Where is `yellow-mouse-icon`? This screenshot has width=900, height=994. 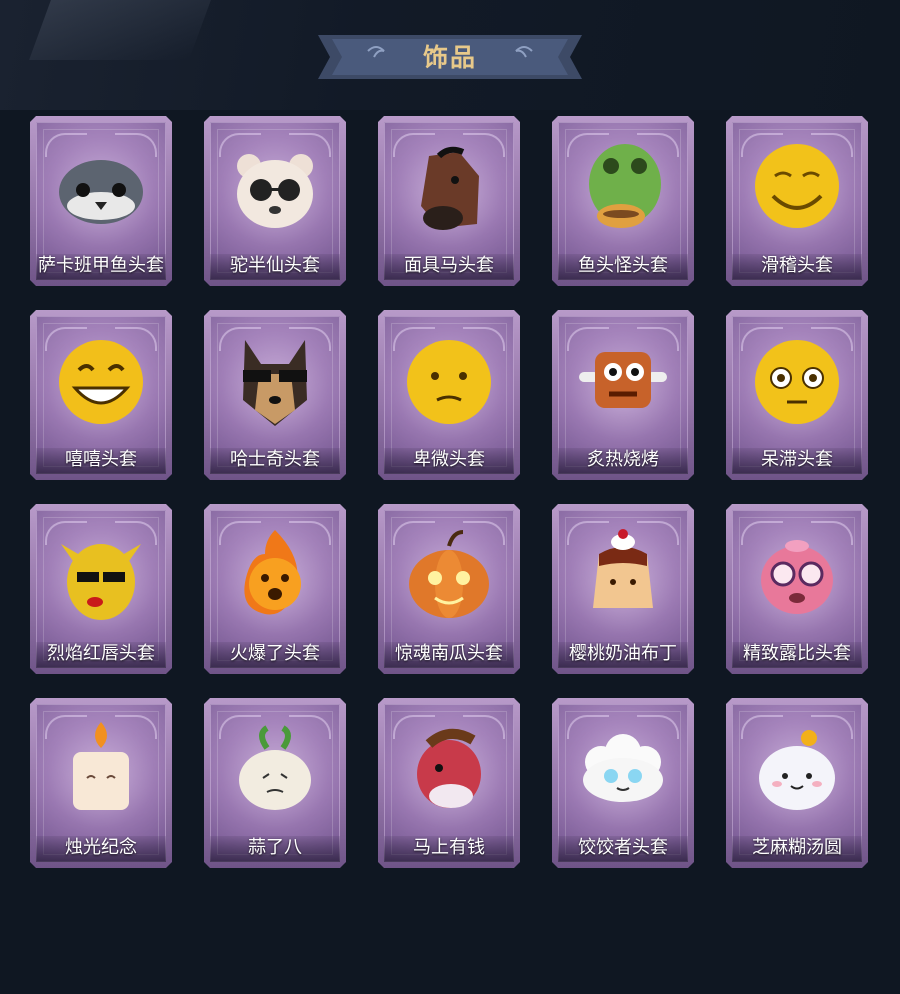
yellow-mouse-icon is located at coordinates (101, 582).